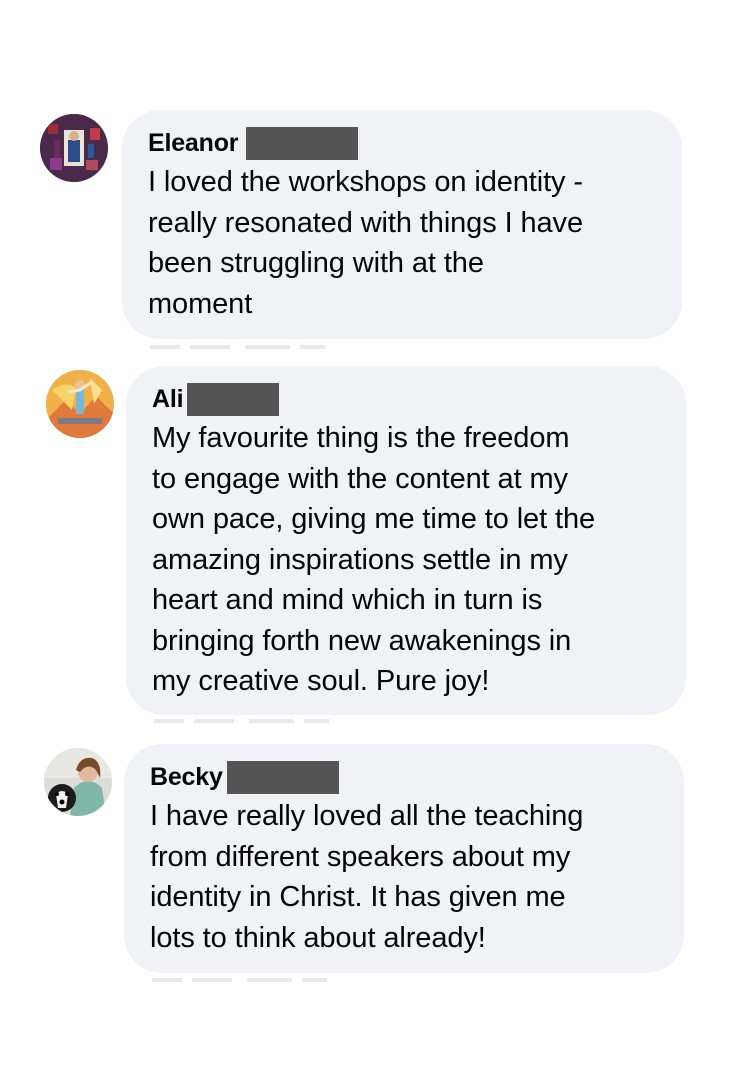 This screenshot has height=1080, width=731. What do you see at coordinates (360, 559) in the screenshot?
I see `comment-line: amazing inspirations settle in my` at bounding box center [360, 559].